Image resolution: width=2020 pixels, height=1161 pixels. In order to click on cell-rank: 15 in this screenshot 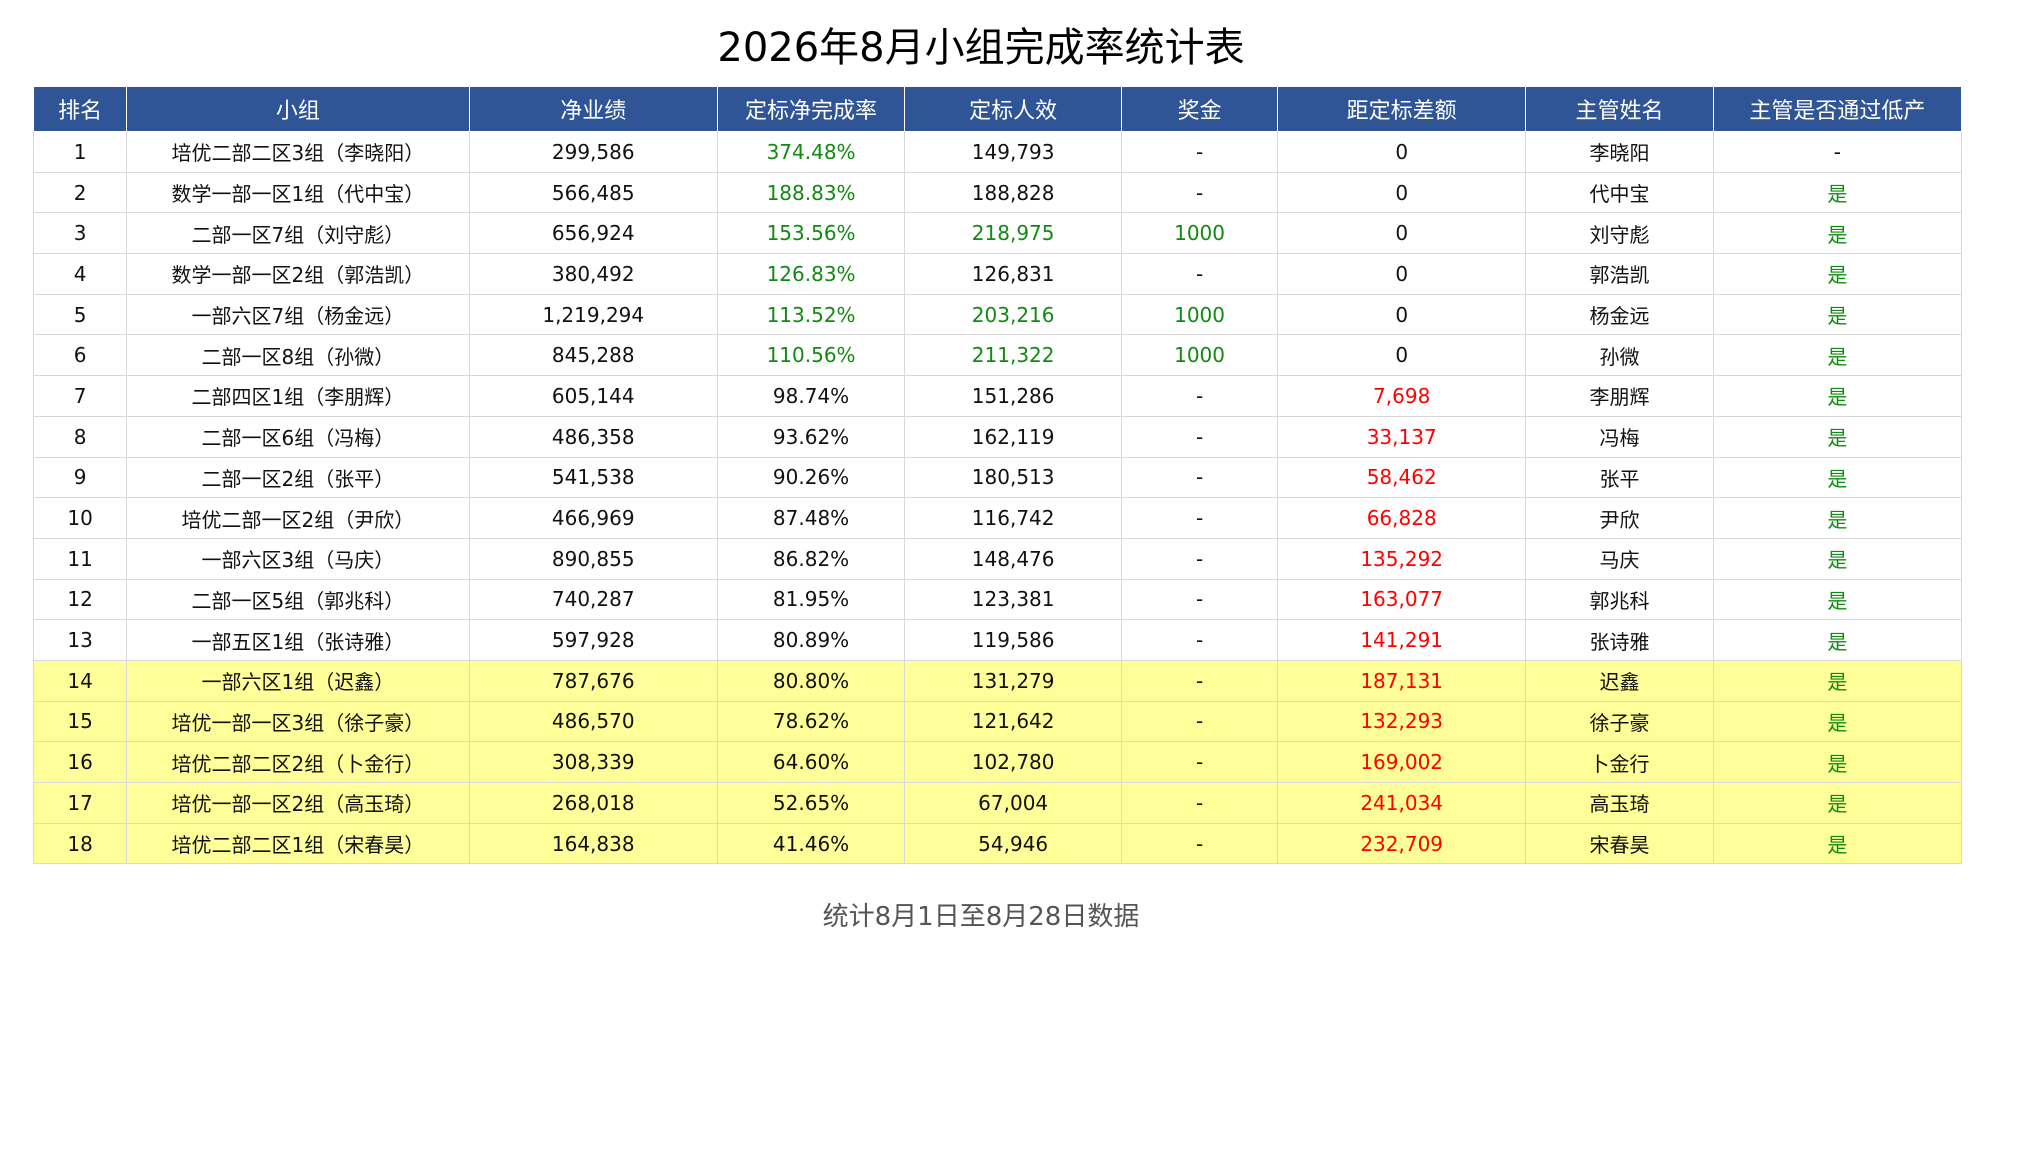, I will do `click(80, 721)`.